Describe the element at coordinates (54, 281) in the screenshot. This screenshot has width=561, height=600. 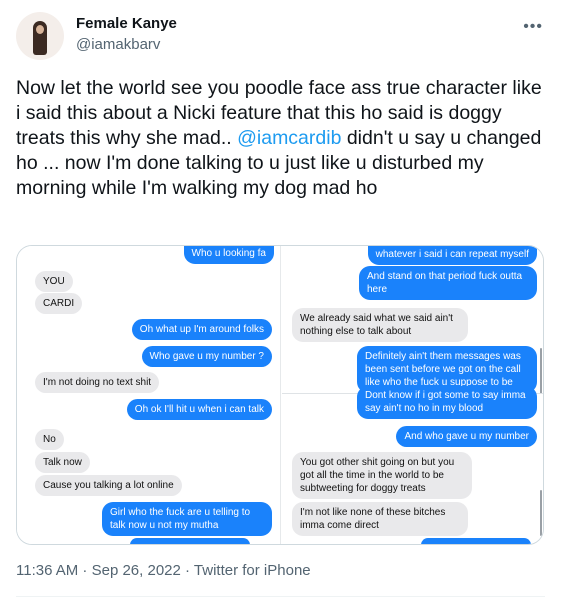
I see `message-bubble: YOU` at that location.